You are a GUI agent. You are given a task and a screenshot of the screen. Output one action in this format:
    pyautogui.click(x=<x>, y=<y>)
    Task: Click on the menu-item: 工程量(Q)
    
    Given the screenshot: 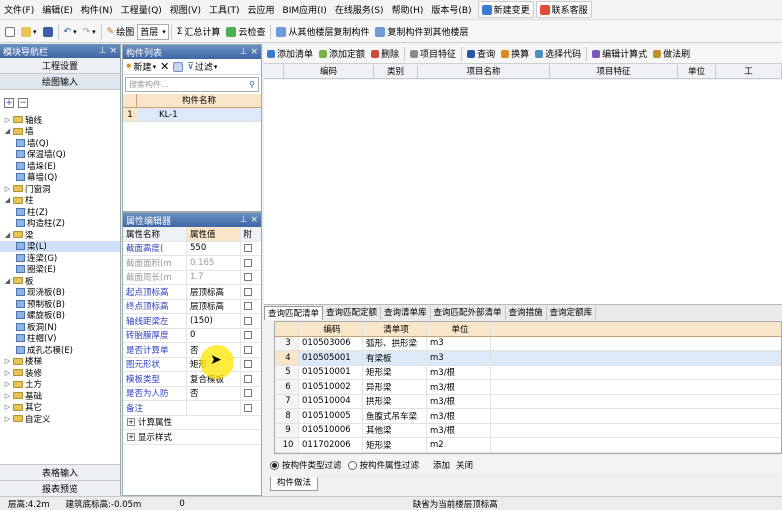 What is the action you would take?
    pyautogui.click(x=141, y=9)
    